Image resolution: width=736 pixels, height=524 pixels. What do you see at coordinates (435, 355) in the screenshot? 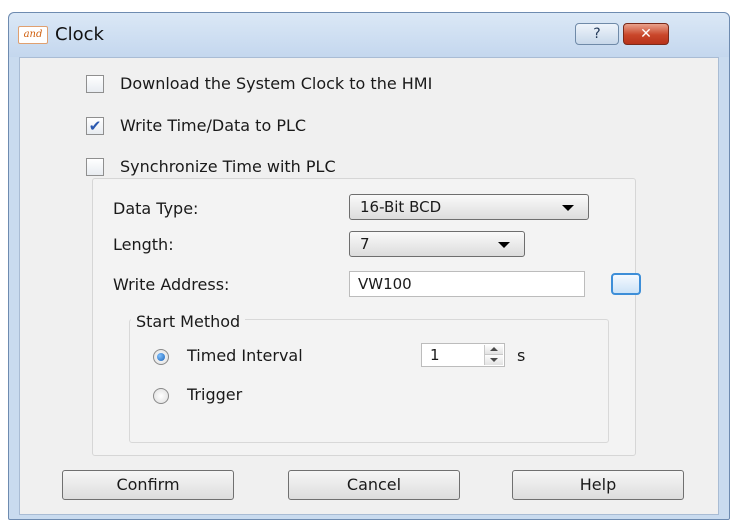
I see `timed-interval-value: 1` at bounding box center [435, 355].